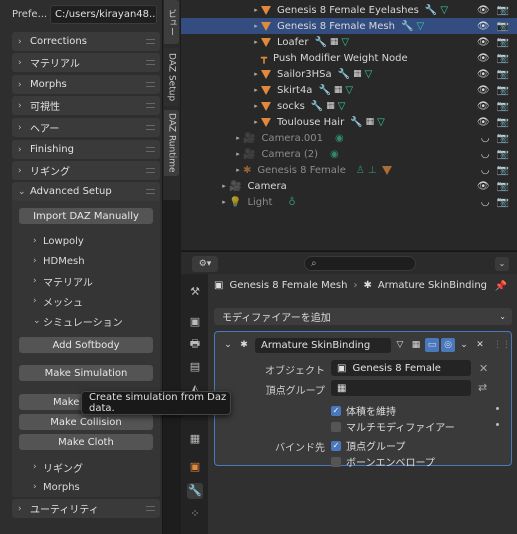 The height and width of the screenshot is (534, 517). What do you see at coordinates (78, 321) in the screenshot?
I see `subpanel-simulation: ⌄ シミュレーション` at bounding box center [78, 321].